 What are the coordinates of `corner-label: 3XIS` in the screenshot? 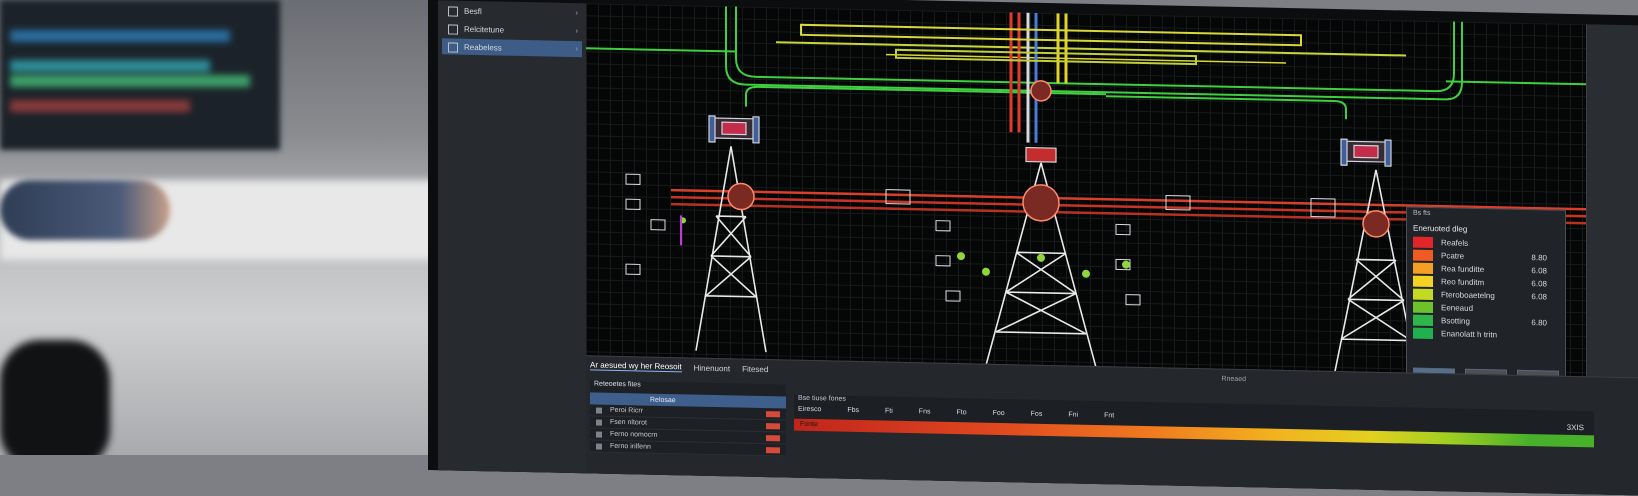 It's located at (1575, 427).